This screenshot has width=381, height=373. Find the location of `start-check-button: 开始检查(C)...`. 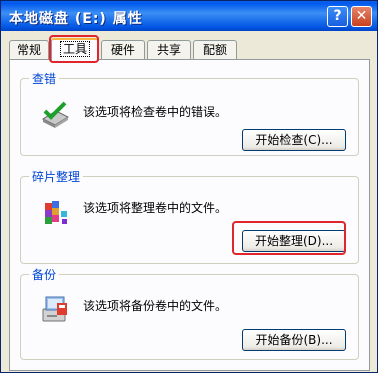

start-check-button: 开始检查(C)... is located at coordinates (294, 140).